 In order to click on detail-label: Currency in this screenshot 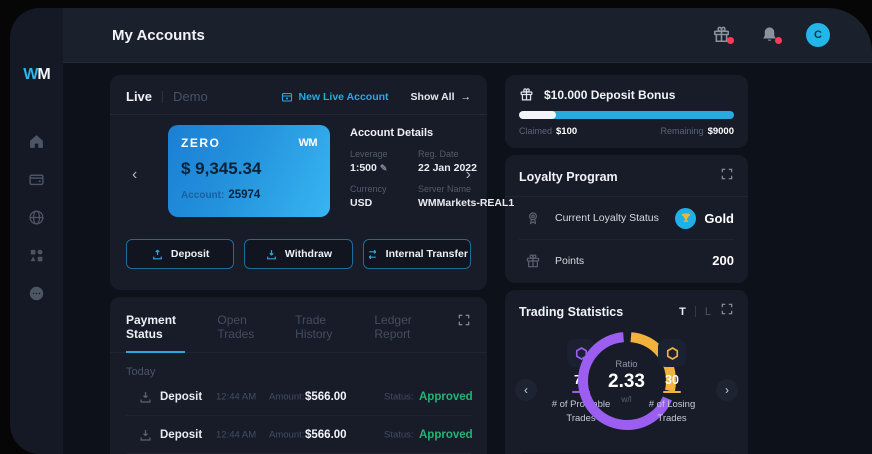, I will do `click(368, 189)`.